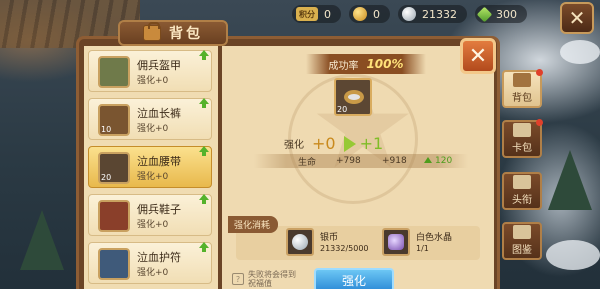 Image resolution: width=600 pixels, height=289 pixels. What do you see at coordinates (114, 168) in the screenshot?
I see `belt-icon: 20` at bounding box center [114, 168].